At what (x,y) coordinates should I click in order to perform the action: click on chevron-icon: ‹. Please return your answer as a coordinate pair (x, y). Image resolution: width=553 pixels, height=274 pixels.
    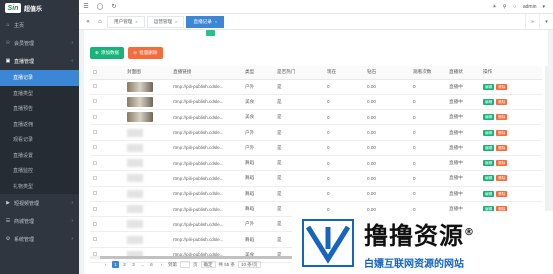
    Looking at the image, I should click on (72, 61).